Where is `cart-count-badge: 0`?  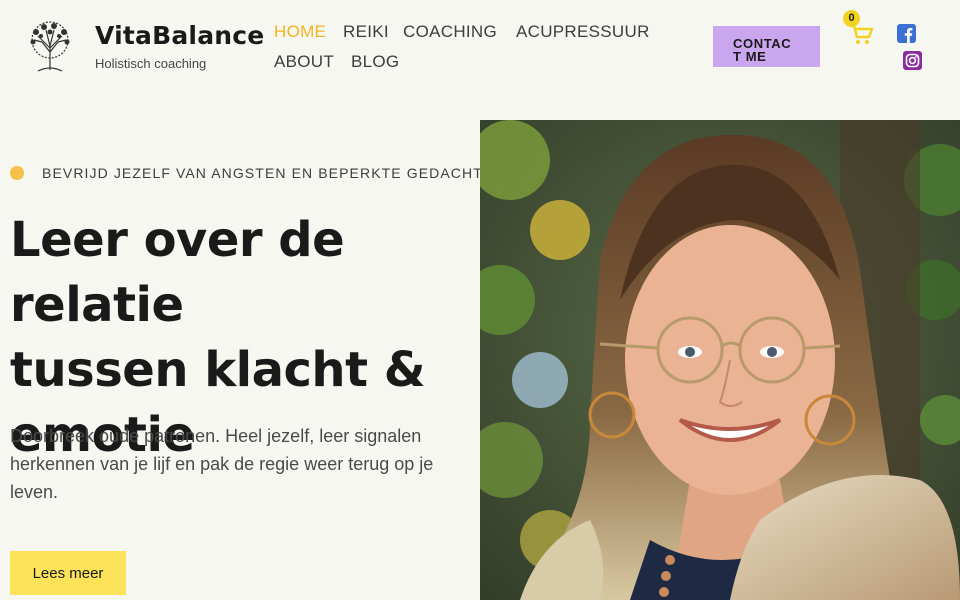 cart-count-badge: 0 is located at coordinates (851, 18).